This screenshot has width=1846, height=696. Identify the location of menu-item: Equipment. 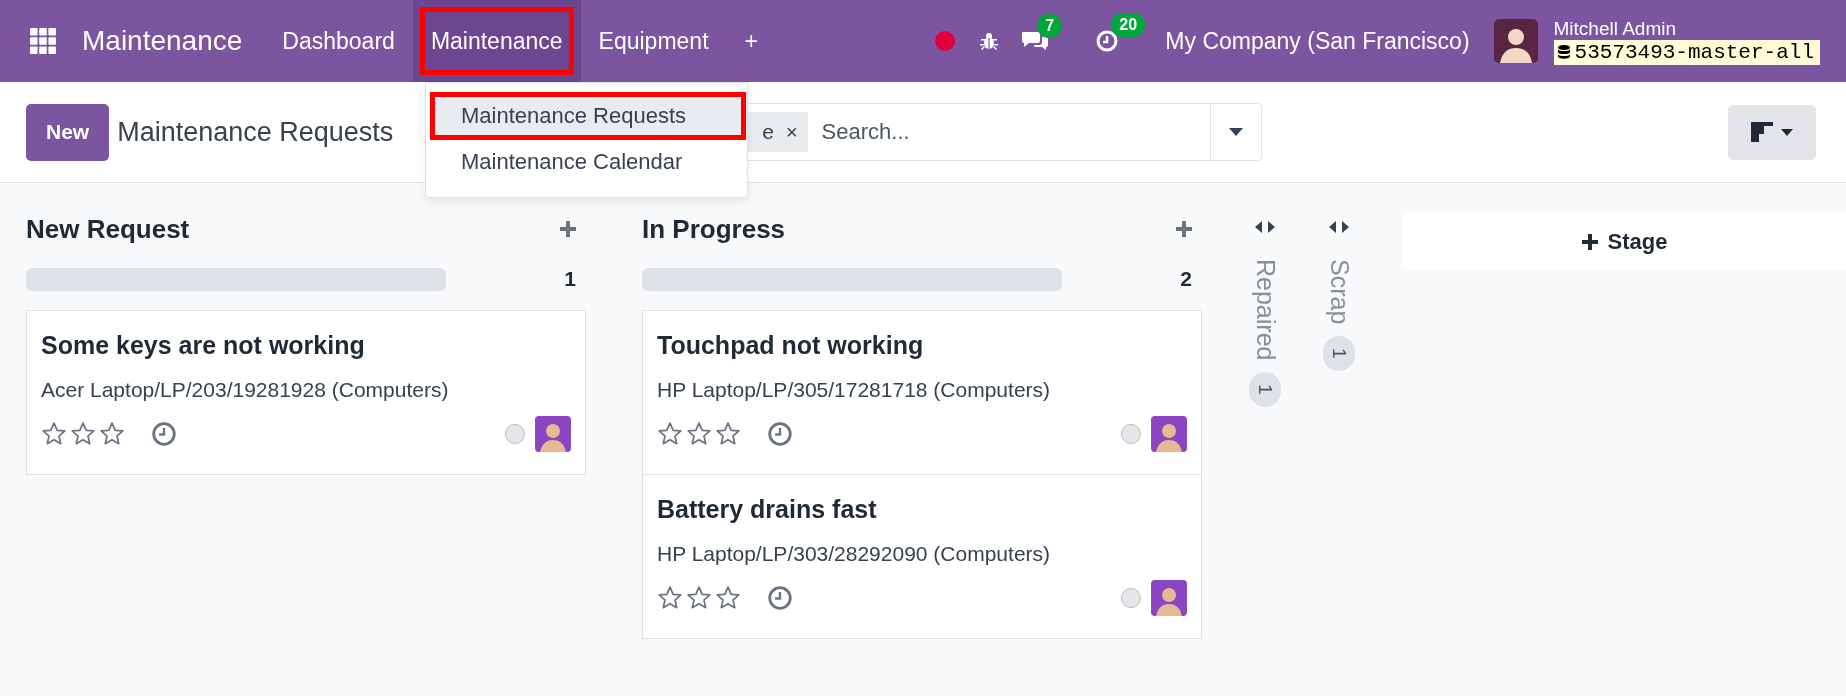
(653, 41).